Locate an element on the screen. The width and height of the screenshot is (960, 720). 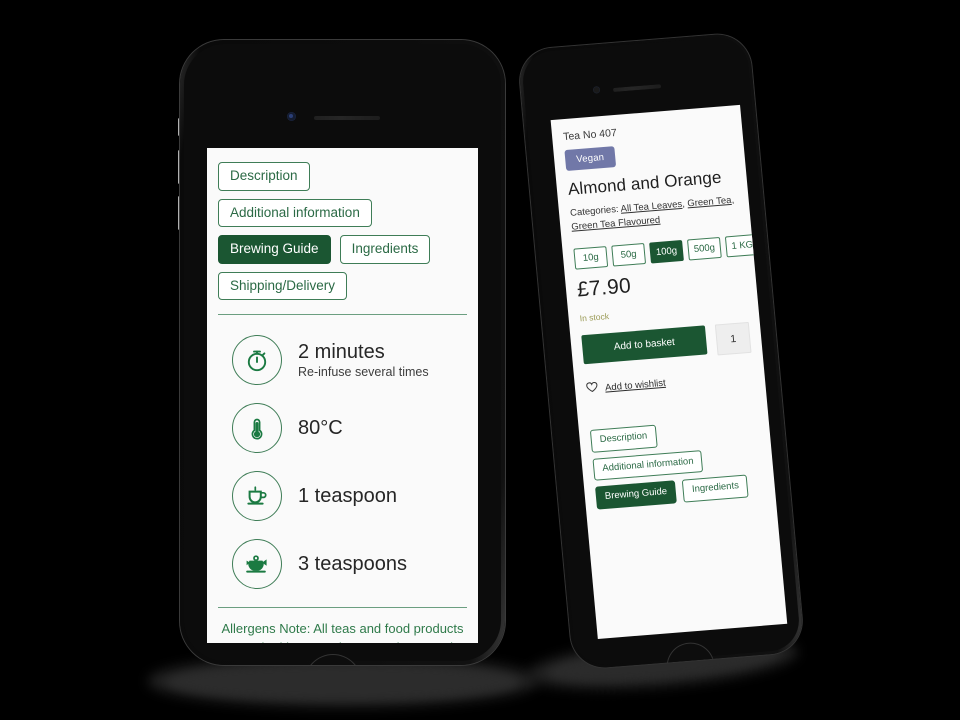
weight-option-500g: 500g is located at coordinates (704, 248).